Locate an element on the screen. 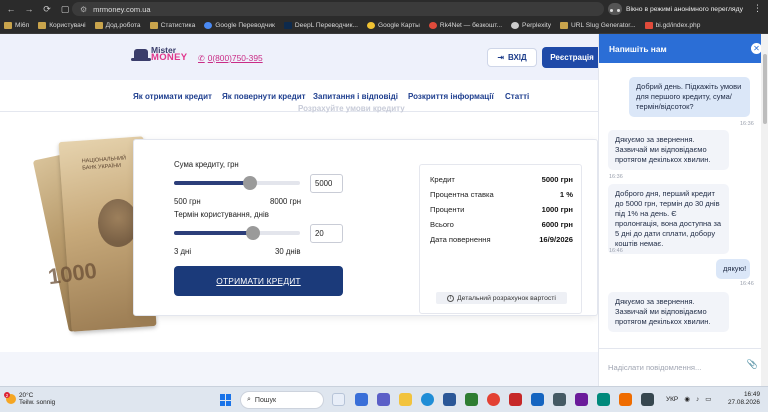 Image resolution: width=768 pixels, height=412 pixels. start-menu-icon is located at coordinates (226, 400).